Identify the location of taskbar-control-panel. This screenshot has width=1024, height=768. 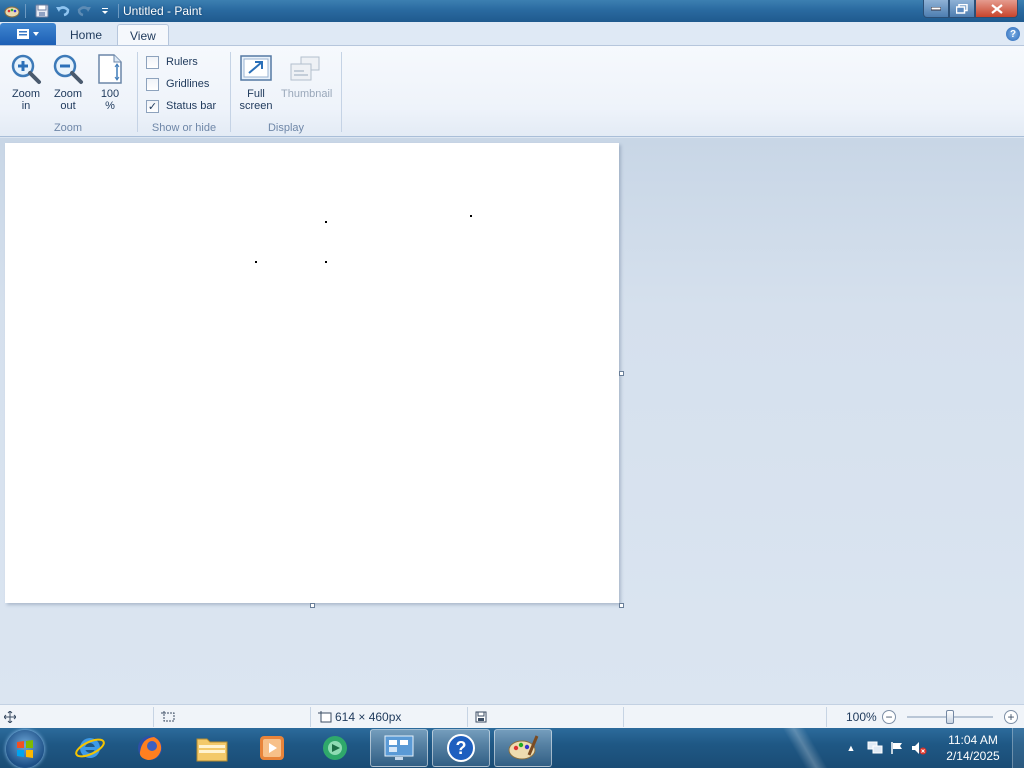
(399, 748).